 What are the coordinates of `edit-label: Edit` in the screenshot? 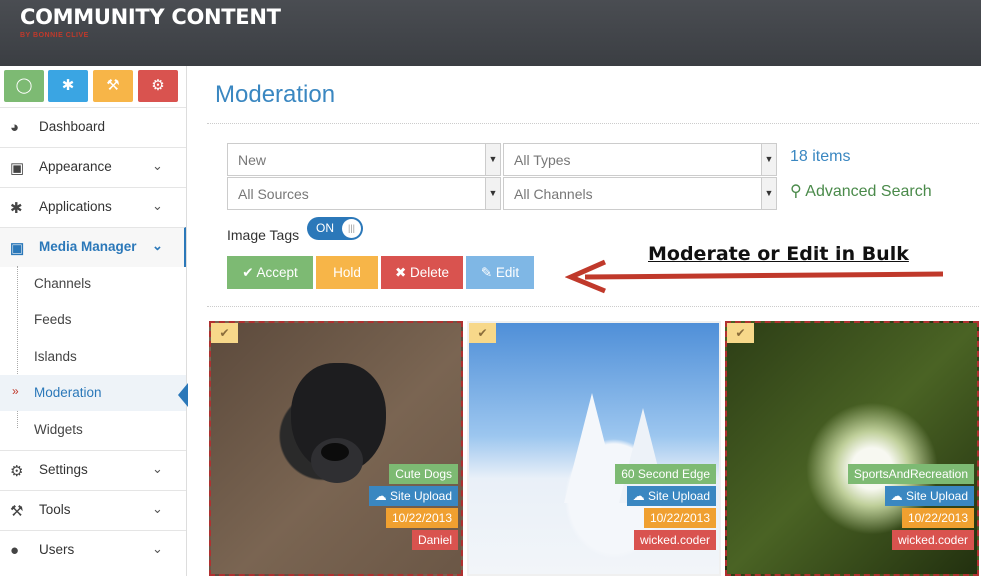 It's located at (507, 272).